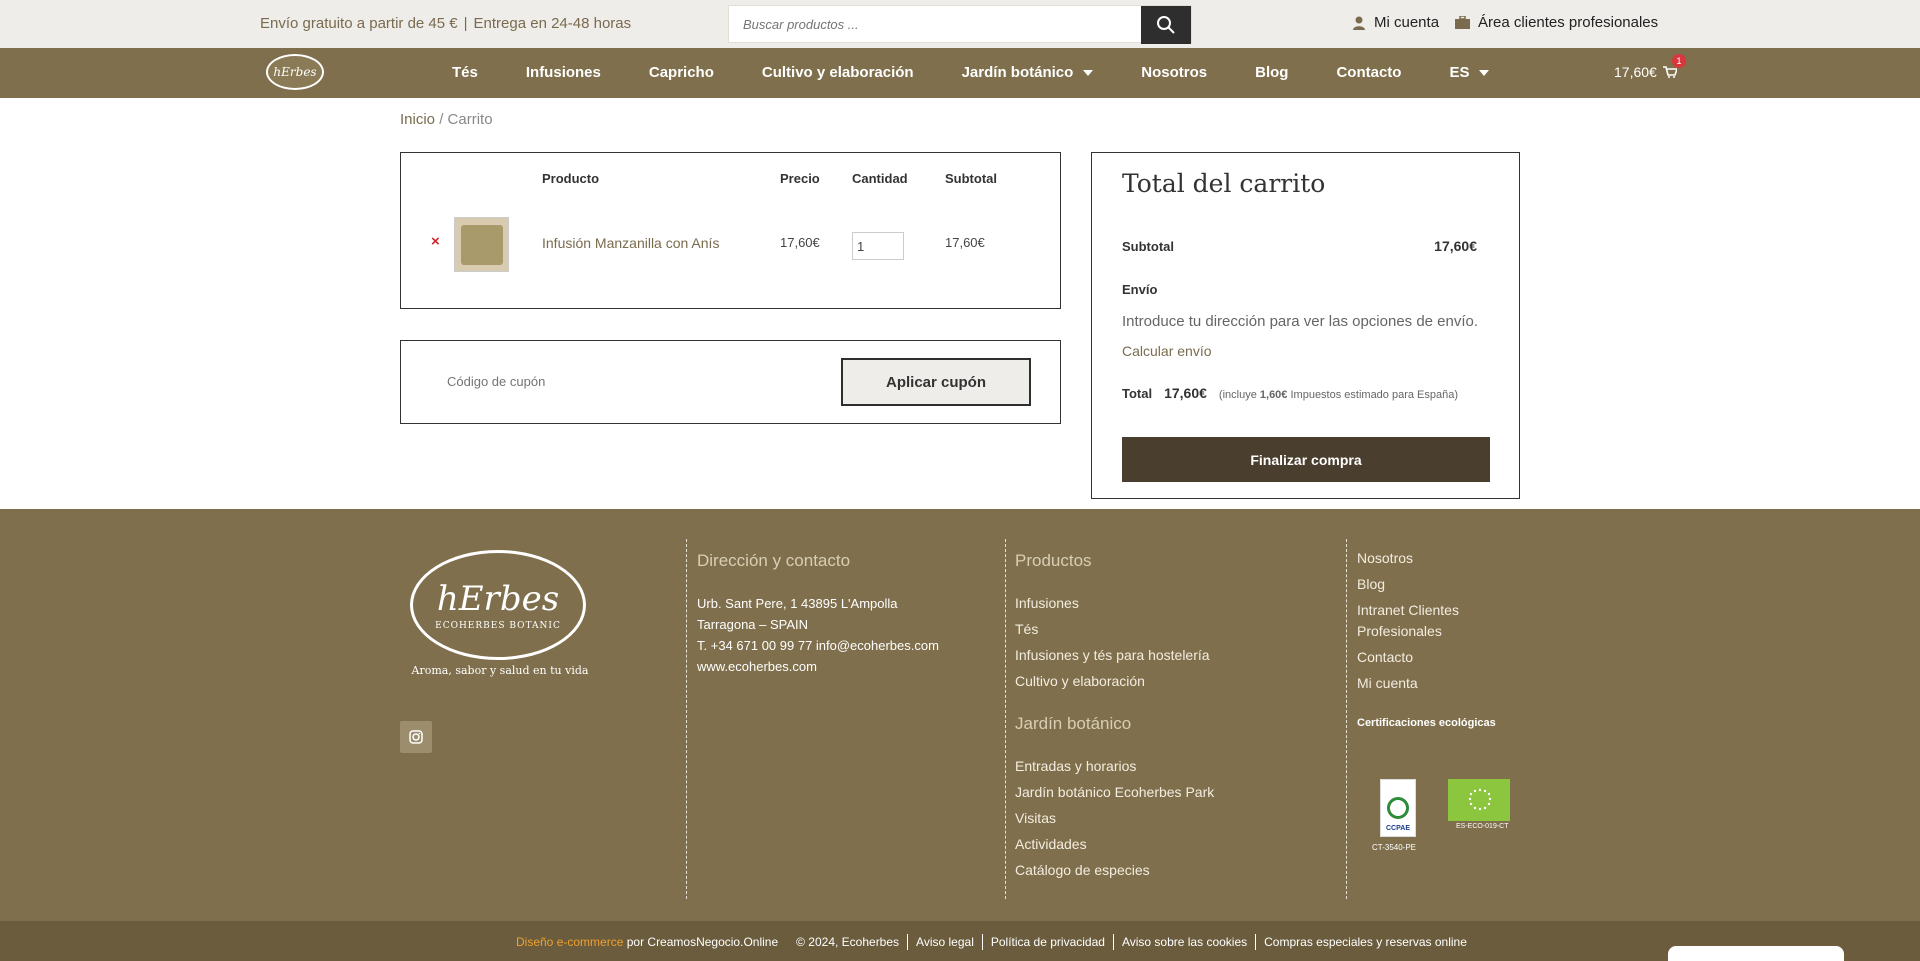  What do you see at coordinates (818, 645) in the screenshot?
I see `phone-email: T. +34 671 00 99 77 info@ecoherbes.com` at bounding box center [818, 645].